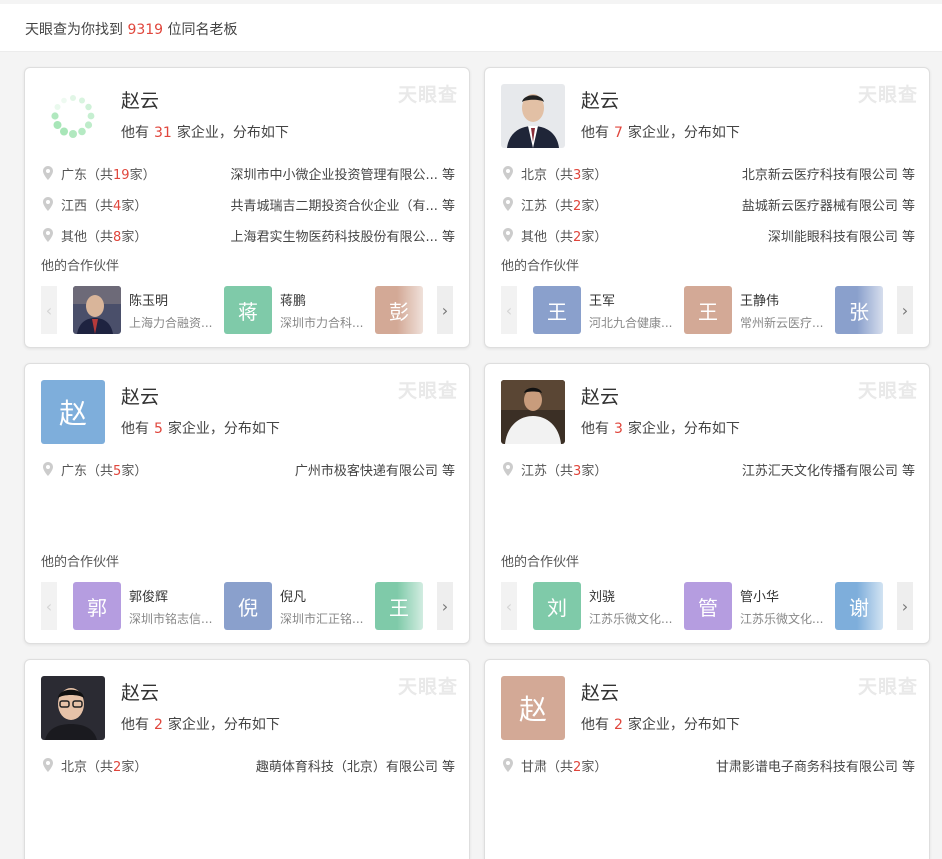  I want to click on loading-spinner-icon, so click(73, 116).